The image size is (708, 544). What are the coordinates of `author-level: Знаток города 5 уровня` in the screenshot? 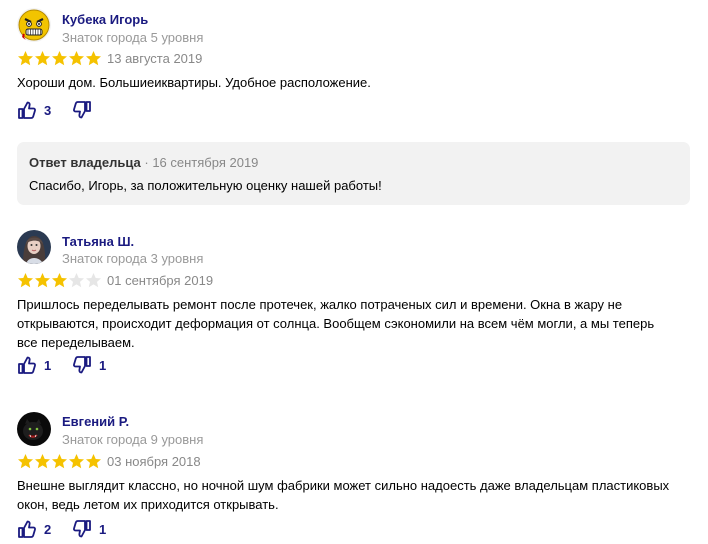 It's located at (133, 37).